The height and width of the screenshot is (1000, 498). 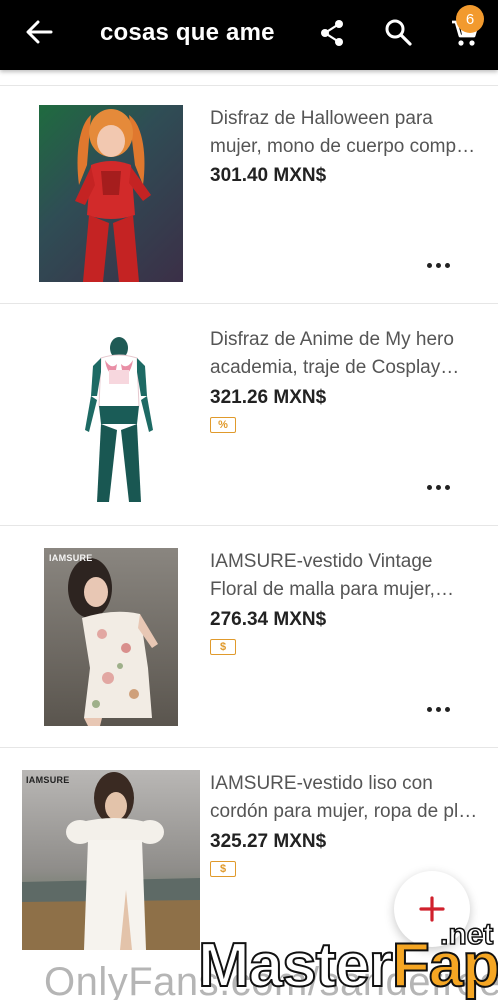 I want to click on back-arrow-icon, so click(x=39, y=32).